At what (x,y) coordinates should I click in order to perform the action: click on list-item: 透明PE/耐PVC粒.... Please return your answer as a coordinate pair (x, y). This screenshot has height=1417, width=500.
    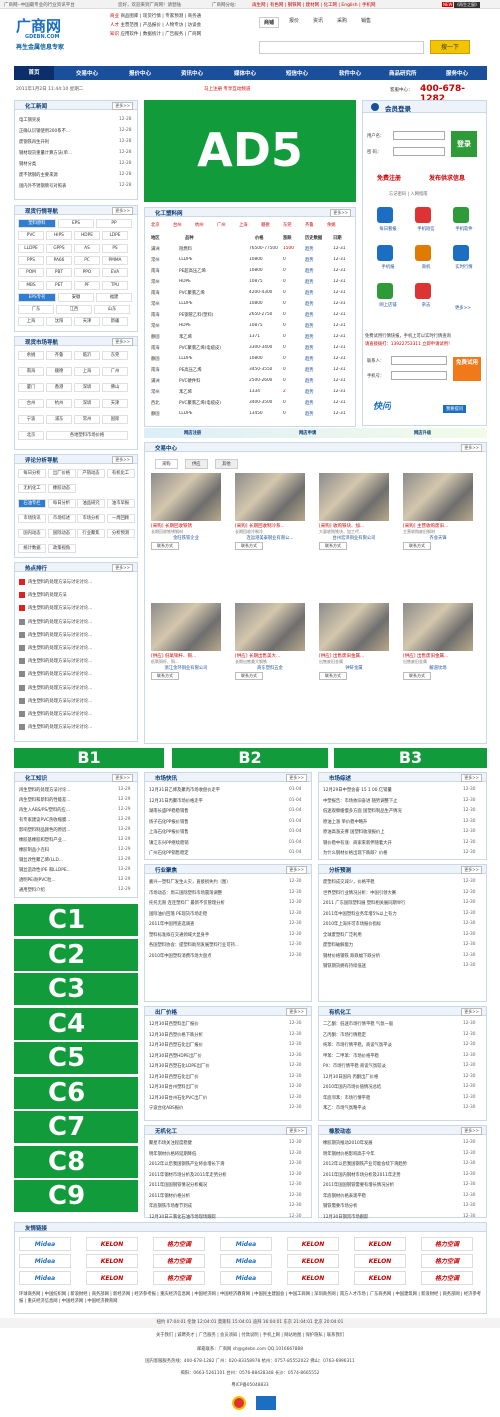
    Looking at the image, I should click on (64, 880).